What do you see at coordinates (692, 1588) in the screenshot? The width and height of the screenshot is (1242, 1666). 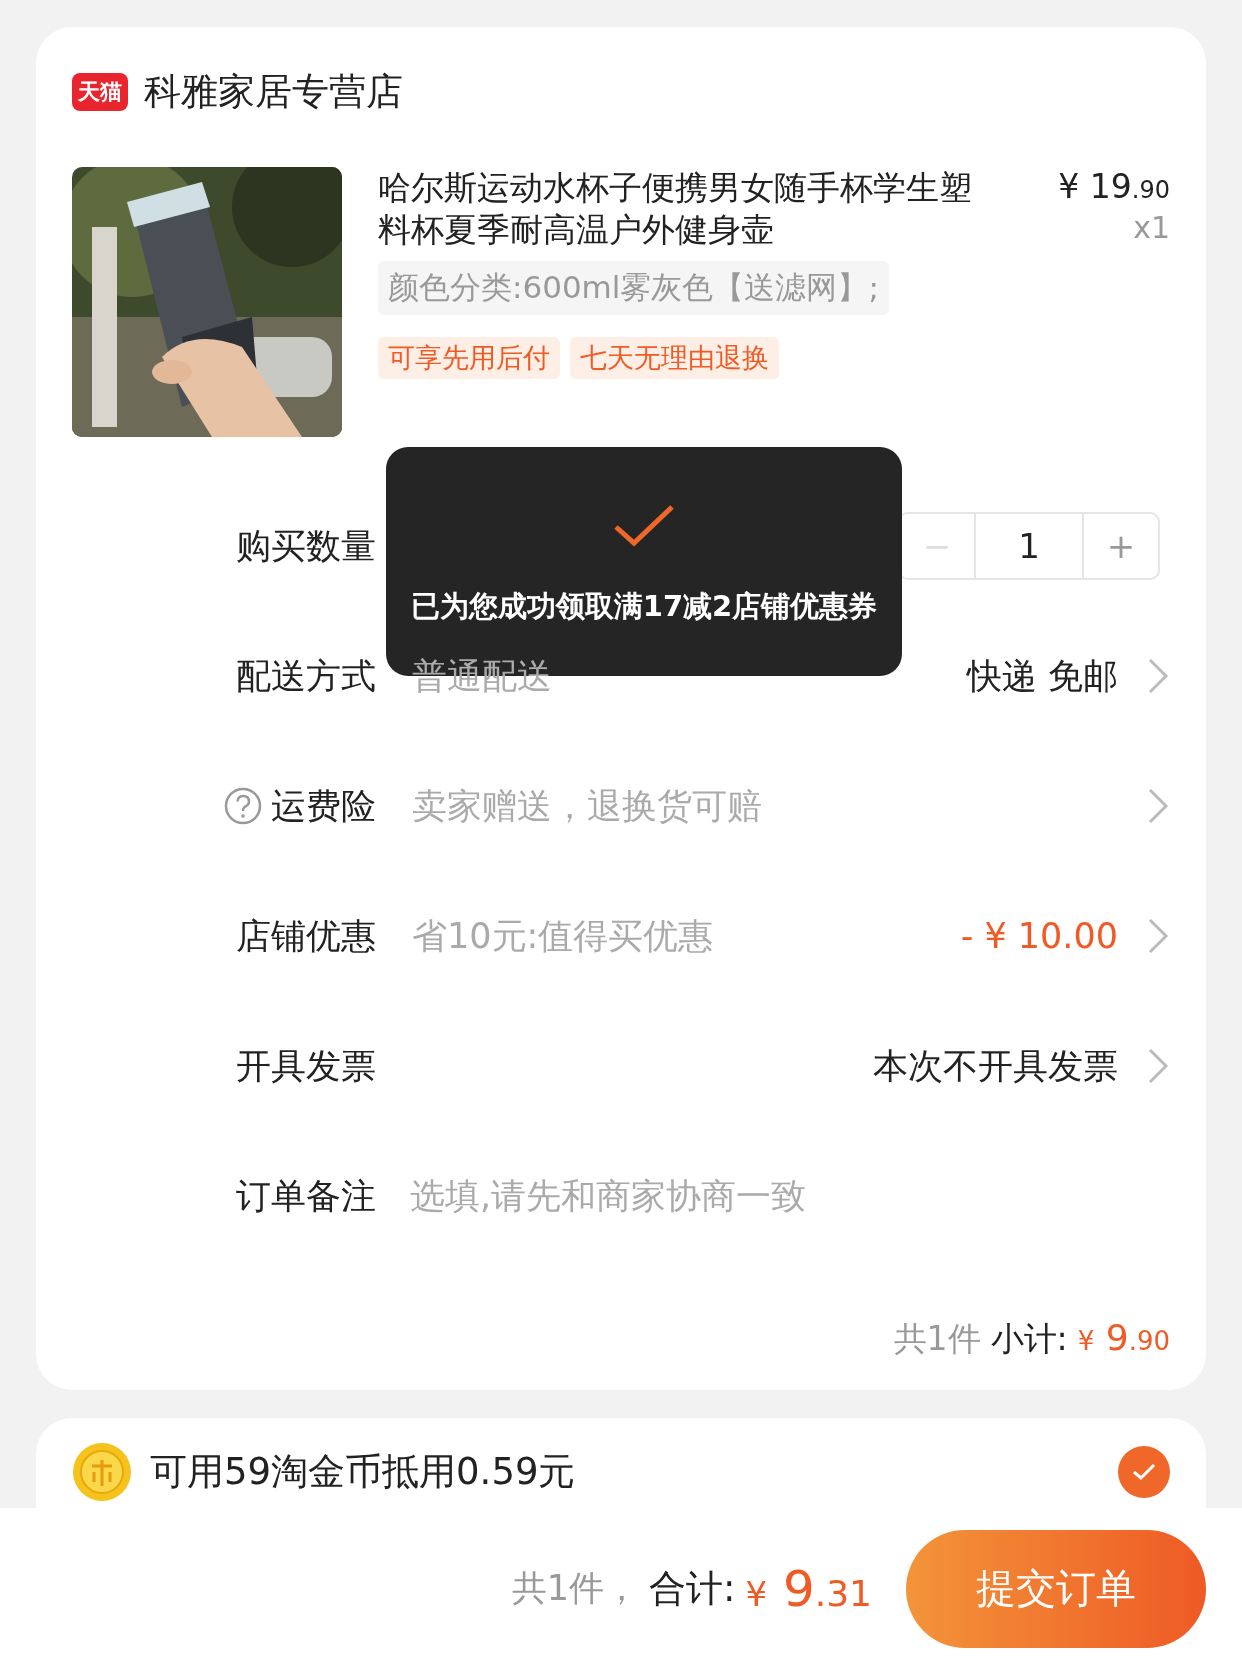 I see `total-label: 合计:` at bounding box center [692, 1588].